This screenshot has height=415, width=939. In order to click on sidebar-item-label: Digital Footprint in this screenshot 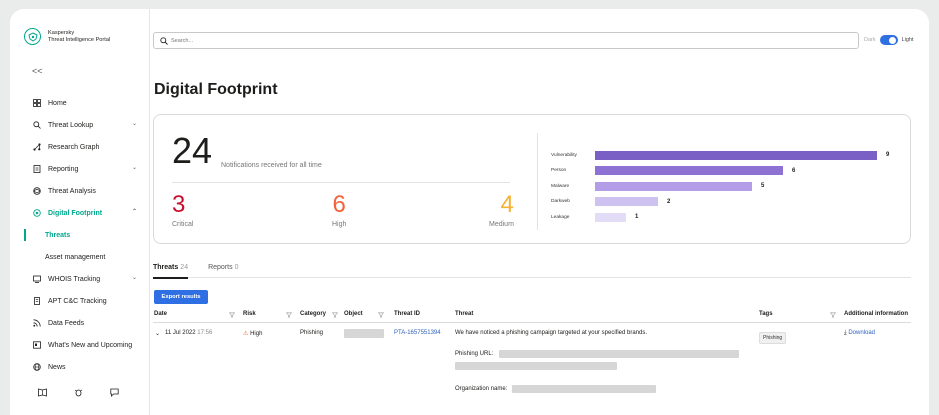, I will do `click(75, 213)`.